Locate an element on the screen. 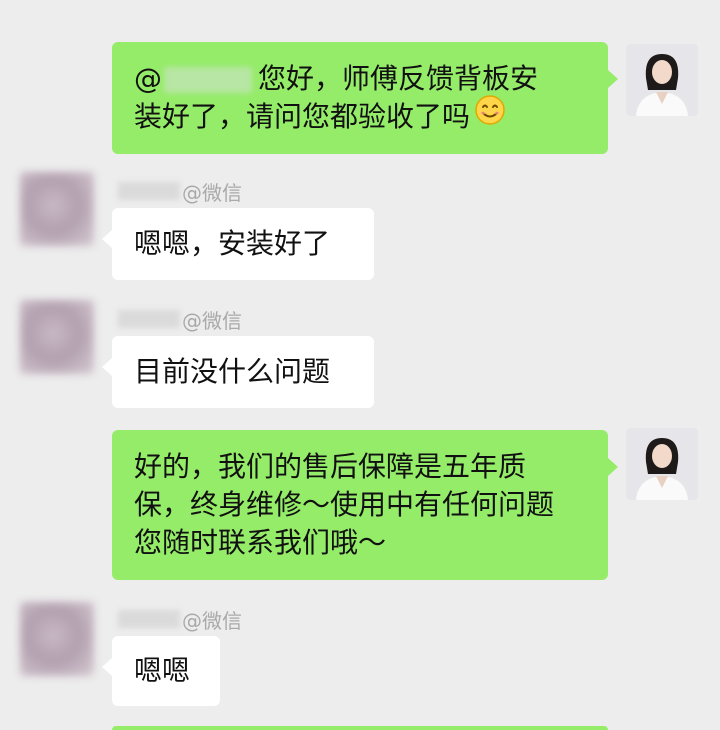 The image size is (720, 730). message-text-line: 好的，我们的售后保障是五年质 is located at coordinates (330, 466).